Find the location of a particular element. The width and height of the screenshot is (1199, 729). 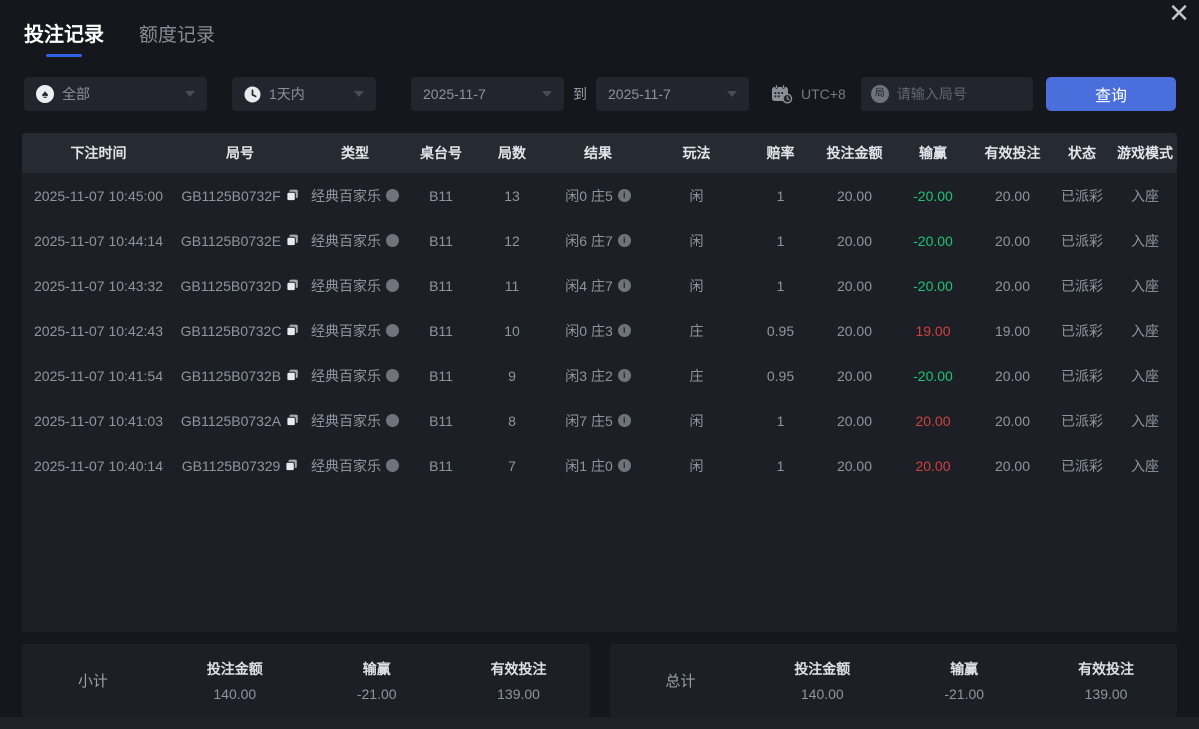

cell-game-type-text: 经典百家乐 is located at coordinates (346, 240).